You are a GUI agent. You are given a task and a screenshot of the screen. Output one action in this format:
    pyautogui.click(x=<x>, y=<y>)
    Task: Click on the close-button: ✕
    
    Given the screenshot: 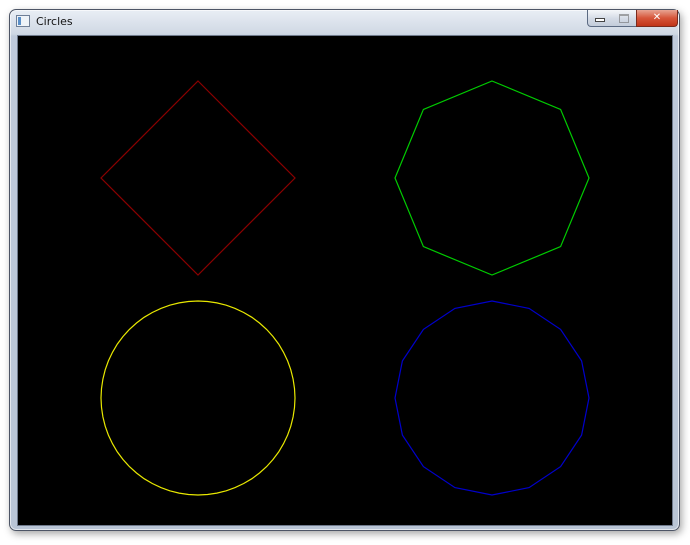 What is the action you would take?
    pyautogui.click(x=657, y=18)
    